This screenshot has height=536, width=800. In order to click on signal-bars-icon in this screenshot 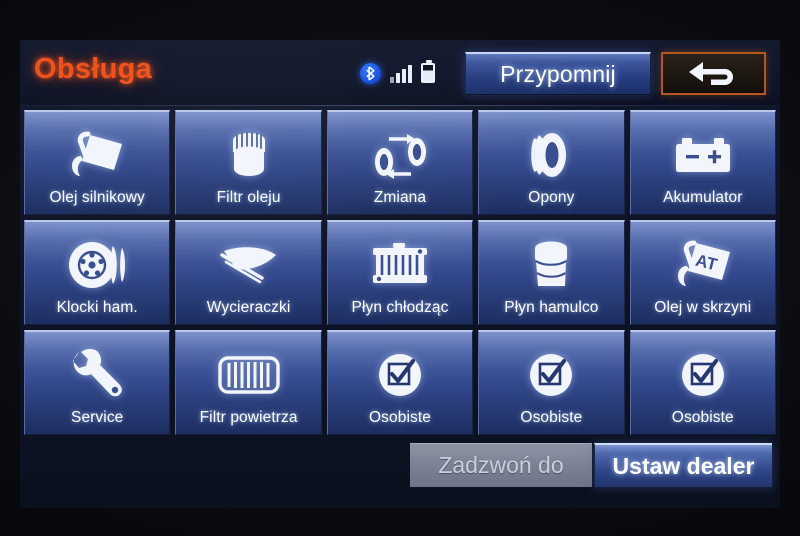, I will do `click(401, 73)`.